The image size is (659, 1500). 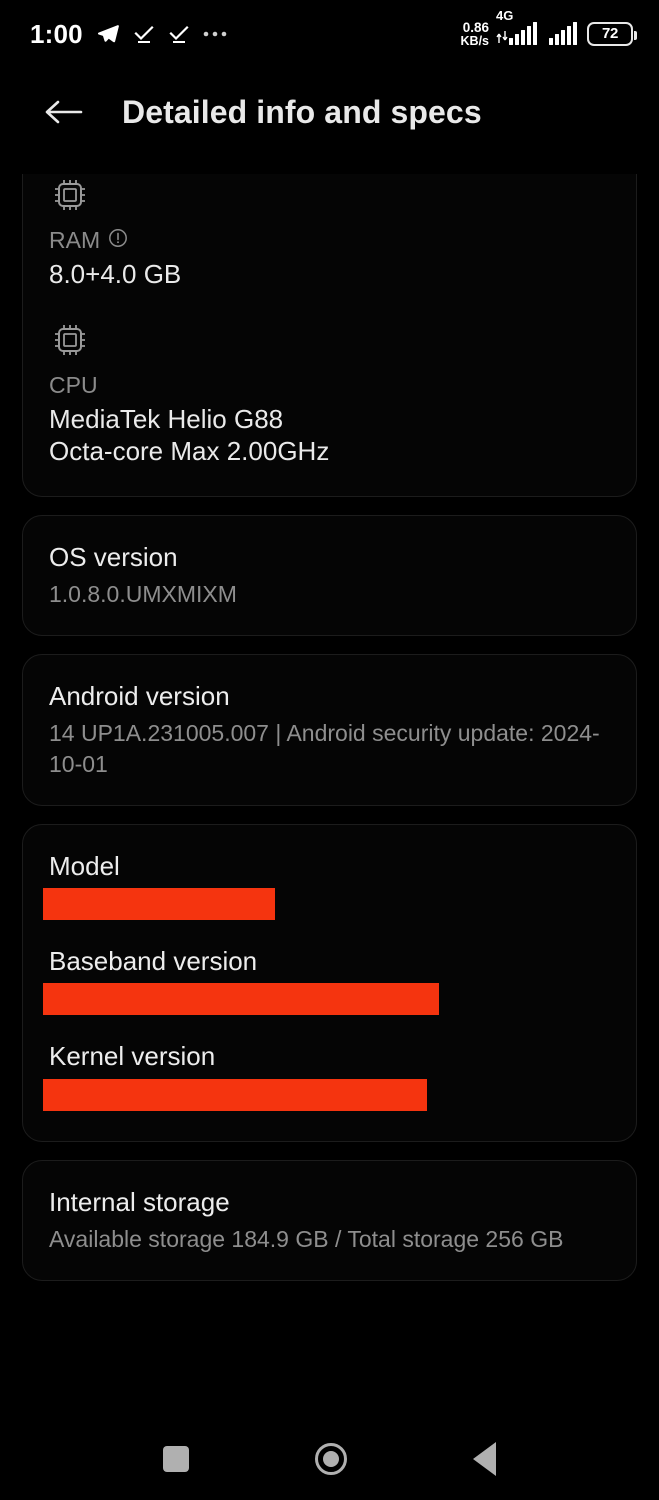 I want to click on baseband-value-redacted, so click(x=241, y=999).